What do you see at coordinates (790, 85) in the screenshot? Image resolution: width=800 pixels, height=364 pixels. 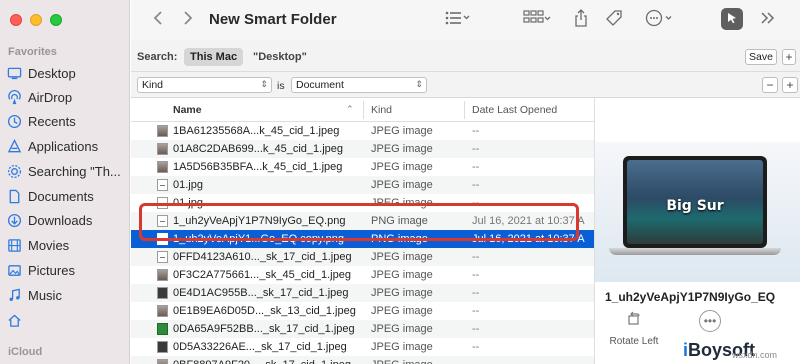 I see `add-criteria-row-button: +` at bounding box center [790, 85].